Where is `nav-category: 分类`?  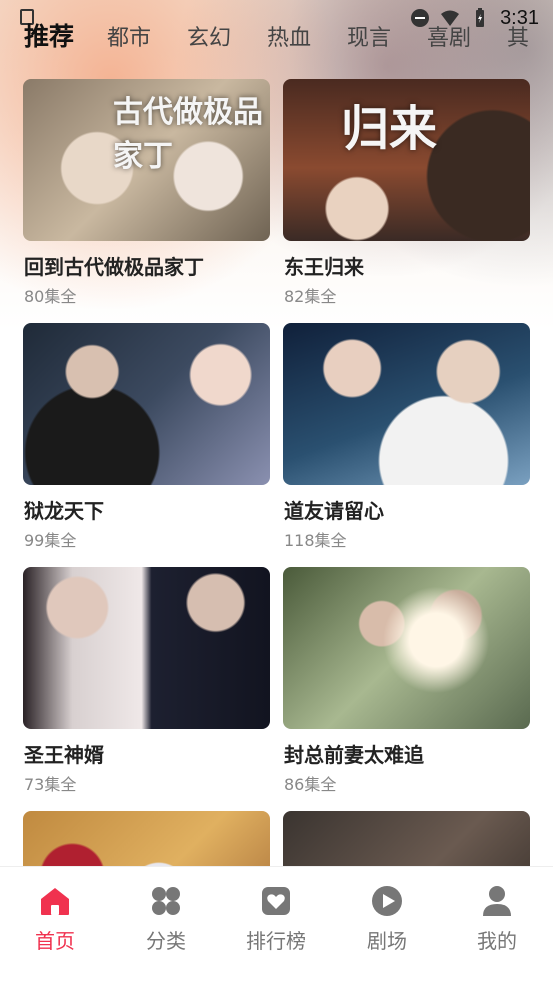
nav-category: 分类 is located at coordinates (166, 919).